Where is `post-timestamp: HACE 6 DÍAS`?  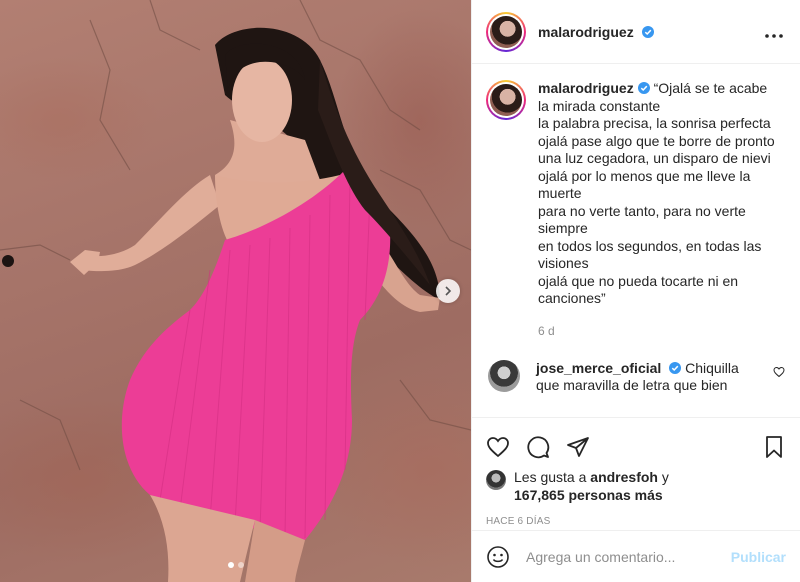 post-timestamp: HACE 6 DÍAS is located at coordinates (636, 521).